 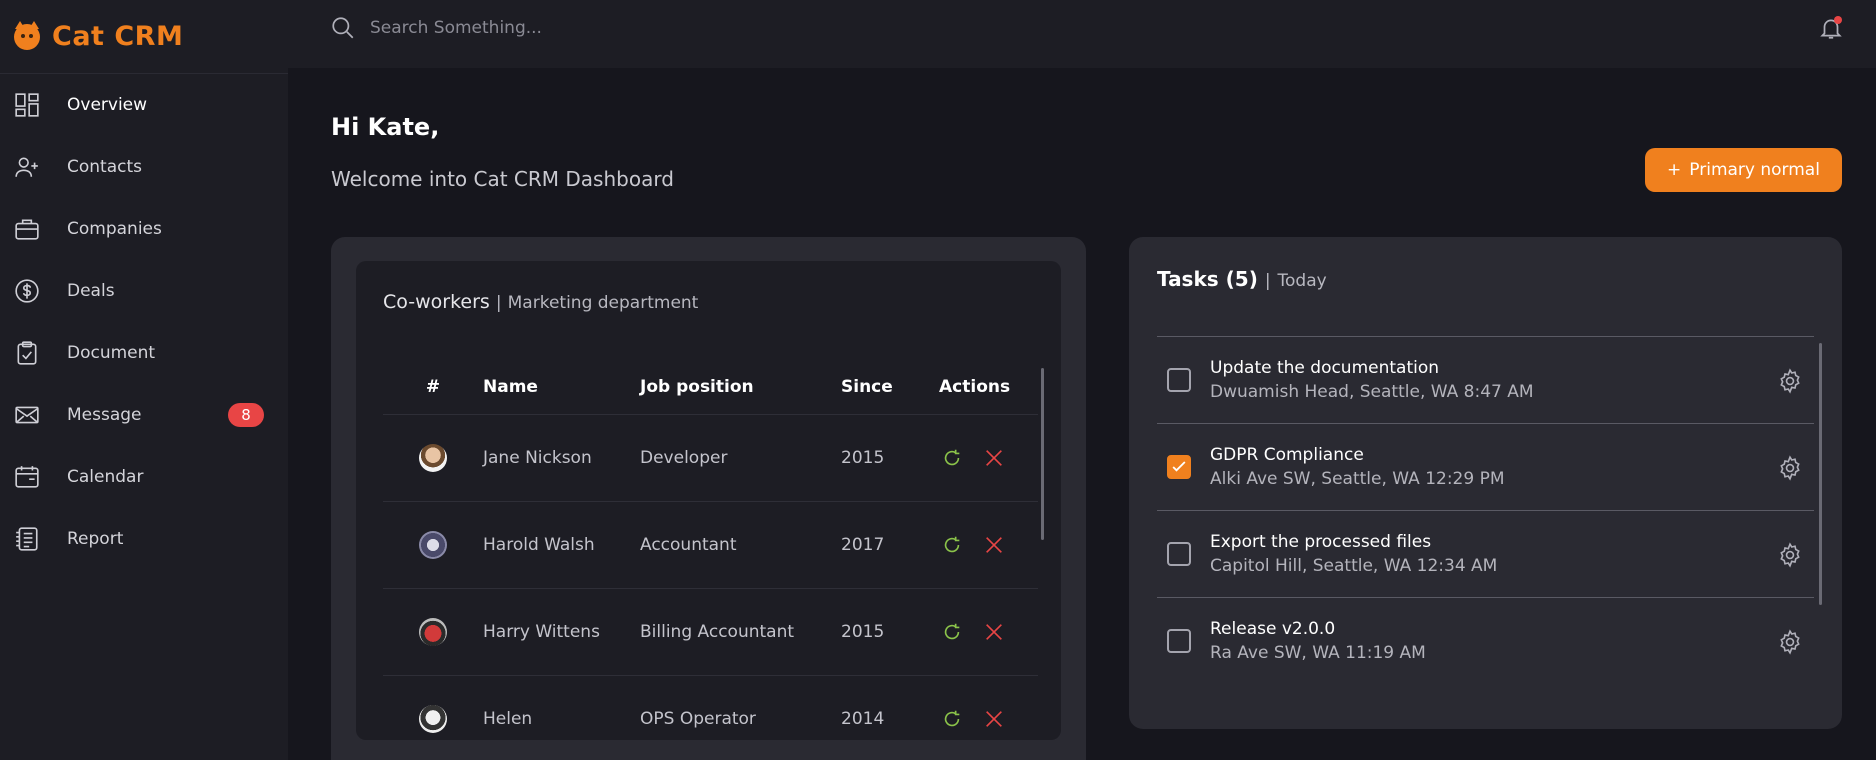 I want to click on sidebar-item-calendar: Calendar, so click(x=144, y=477).